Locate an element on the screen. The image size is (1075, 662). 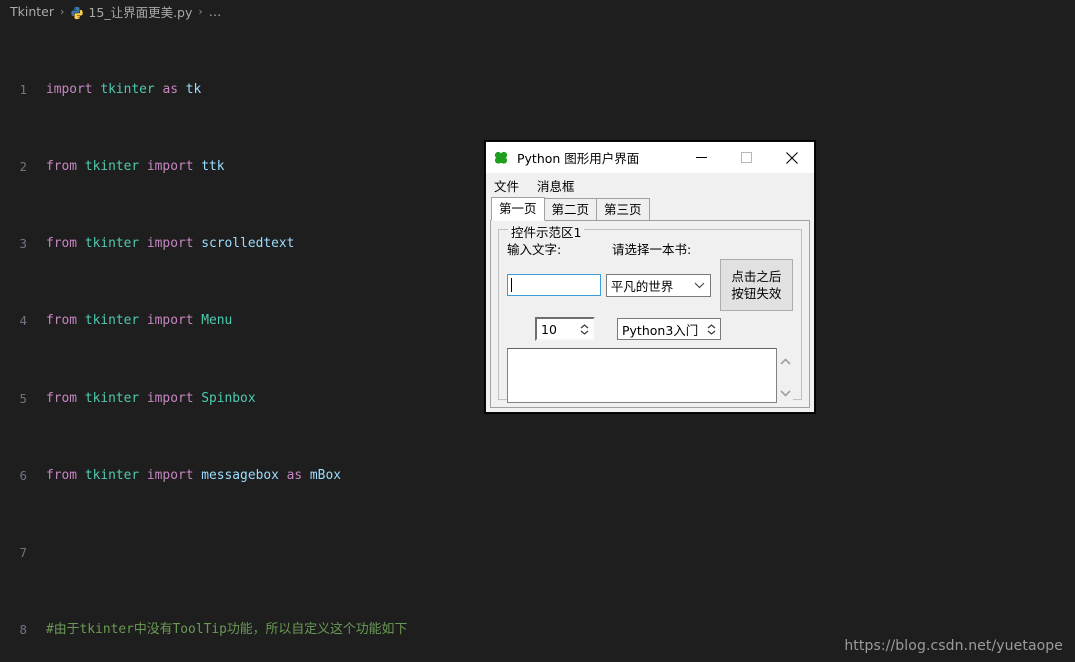
vertical-scrollbar is located at coordinates (785, 375).